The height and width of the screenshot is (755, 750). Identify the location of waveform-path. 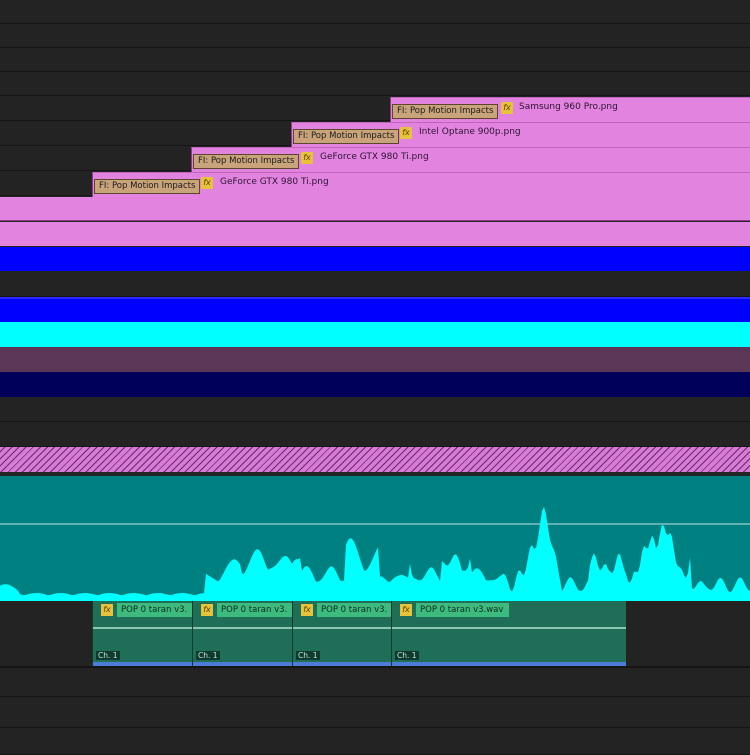
(375, 553).